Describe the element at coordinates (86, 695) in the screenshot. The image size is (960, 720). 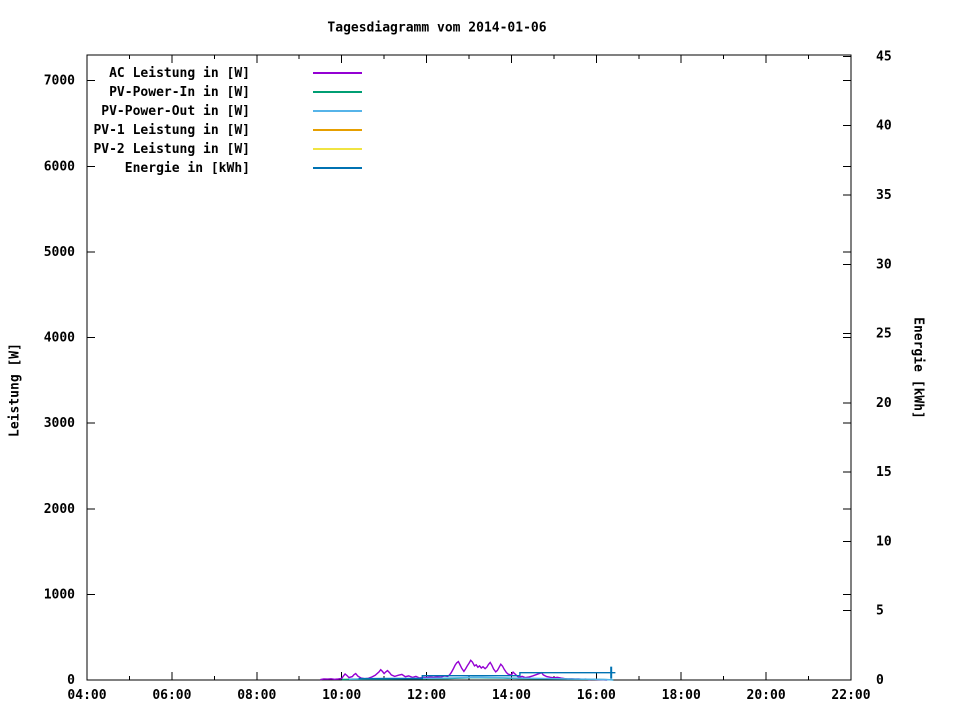
I see `x-axis-tick-label: 04:00` at that location.